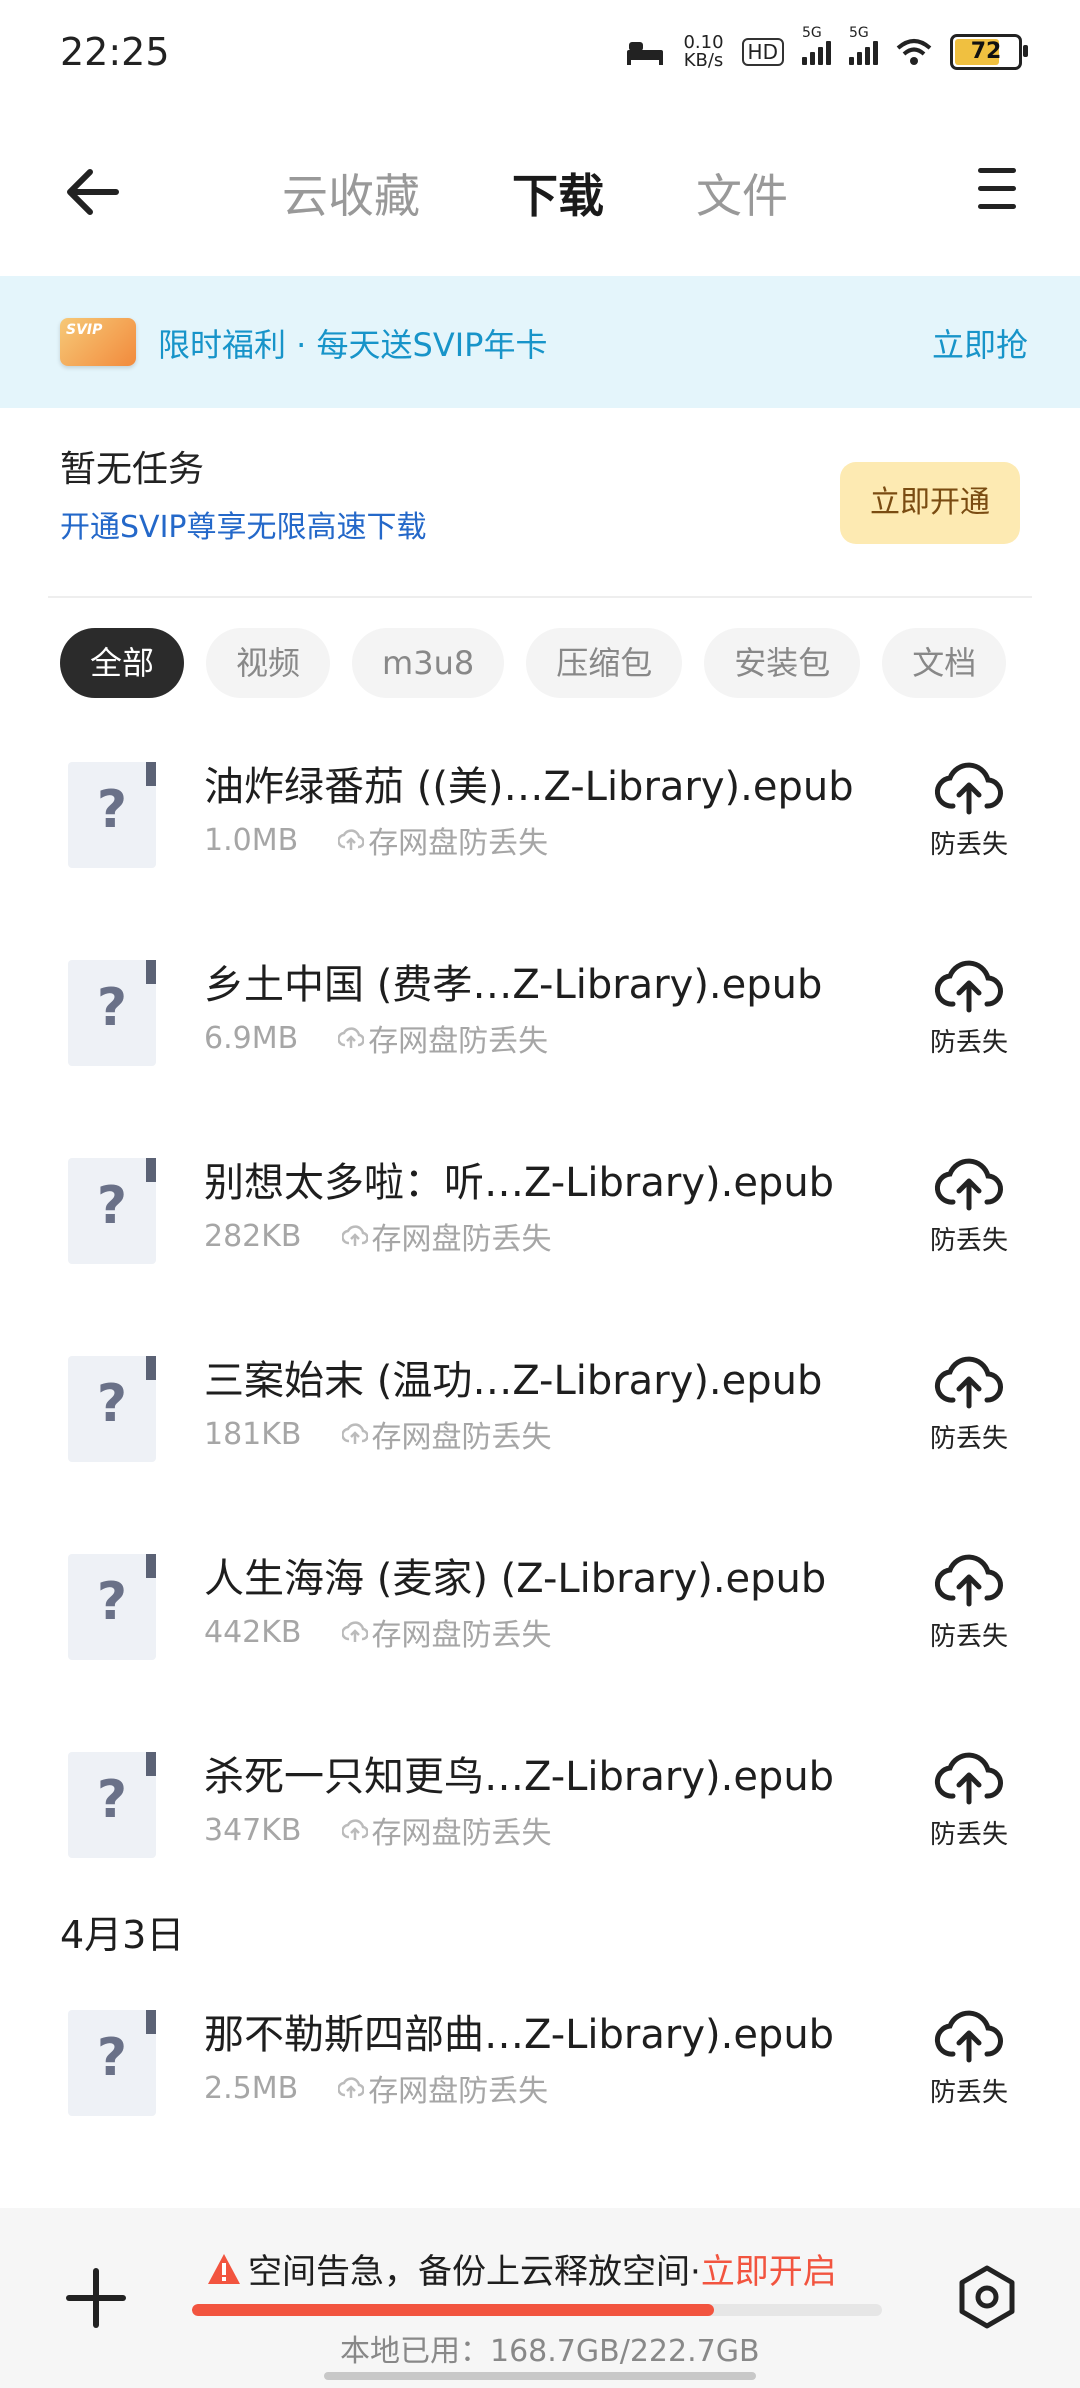  I want to click on file-meta: 347KB 存网盘防丢失, so click(378, 1830).